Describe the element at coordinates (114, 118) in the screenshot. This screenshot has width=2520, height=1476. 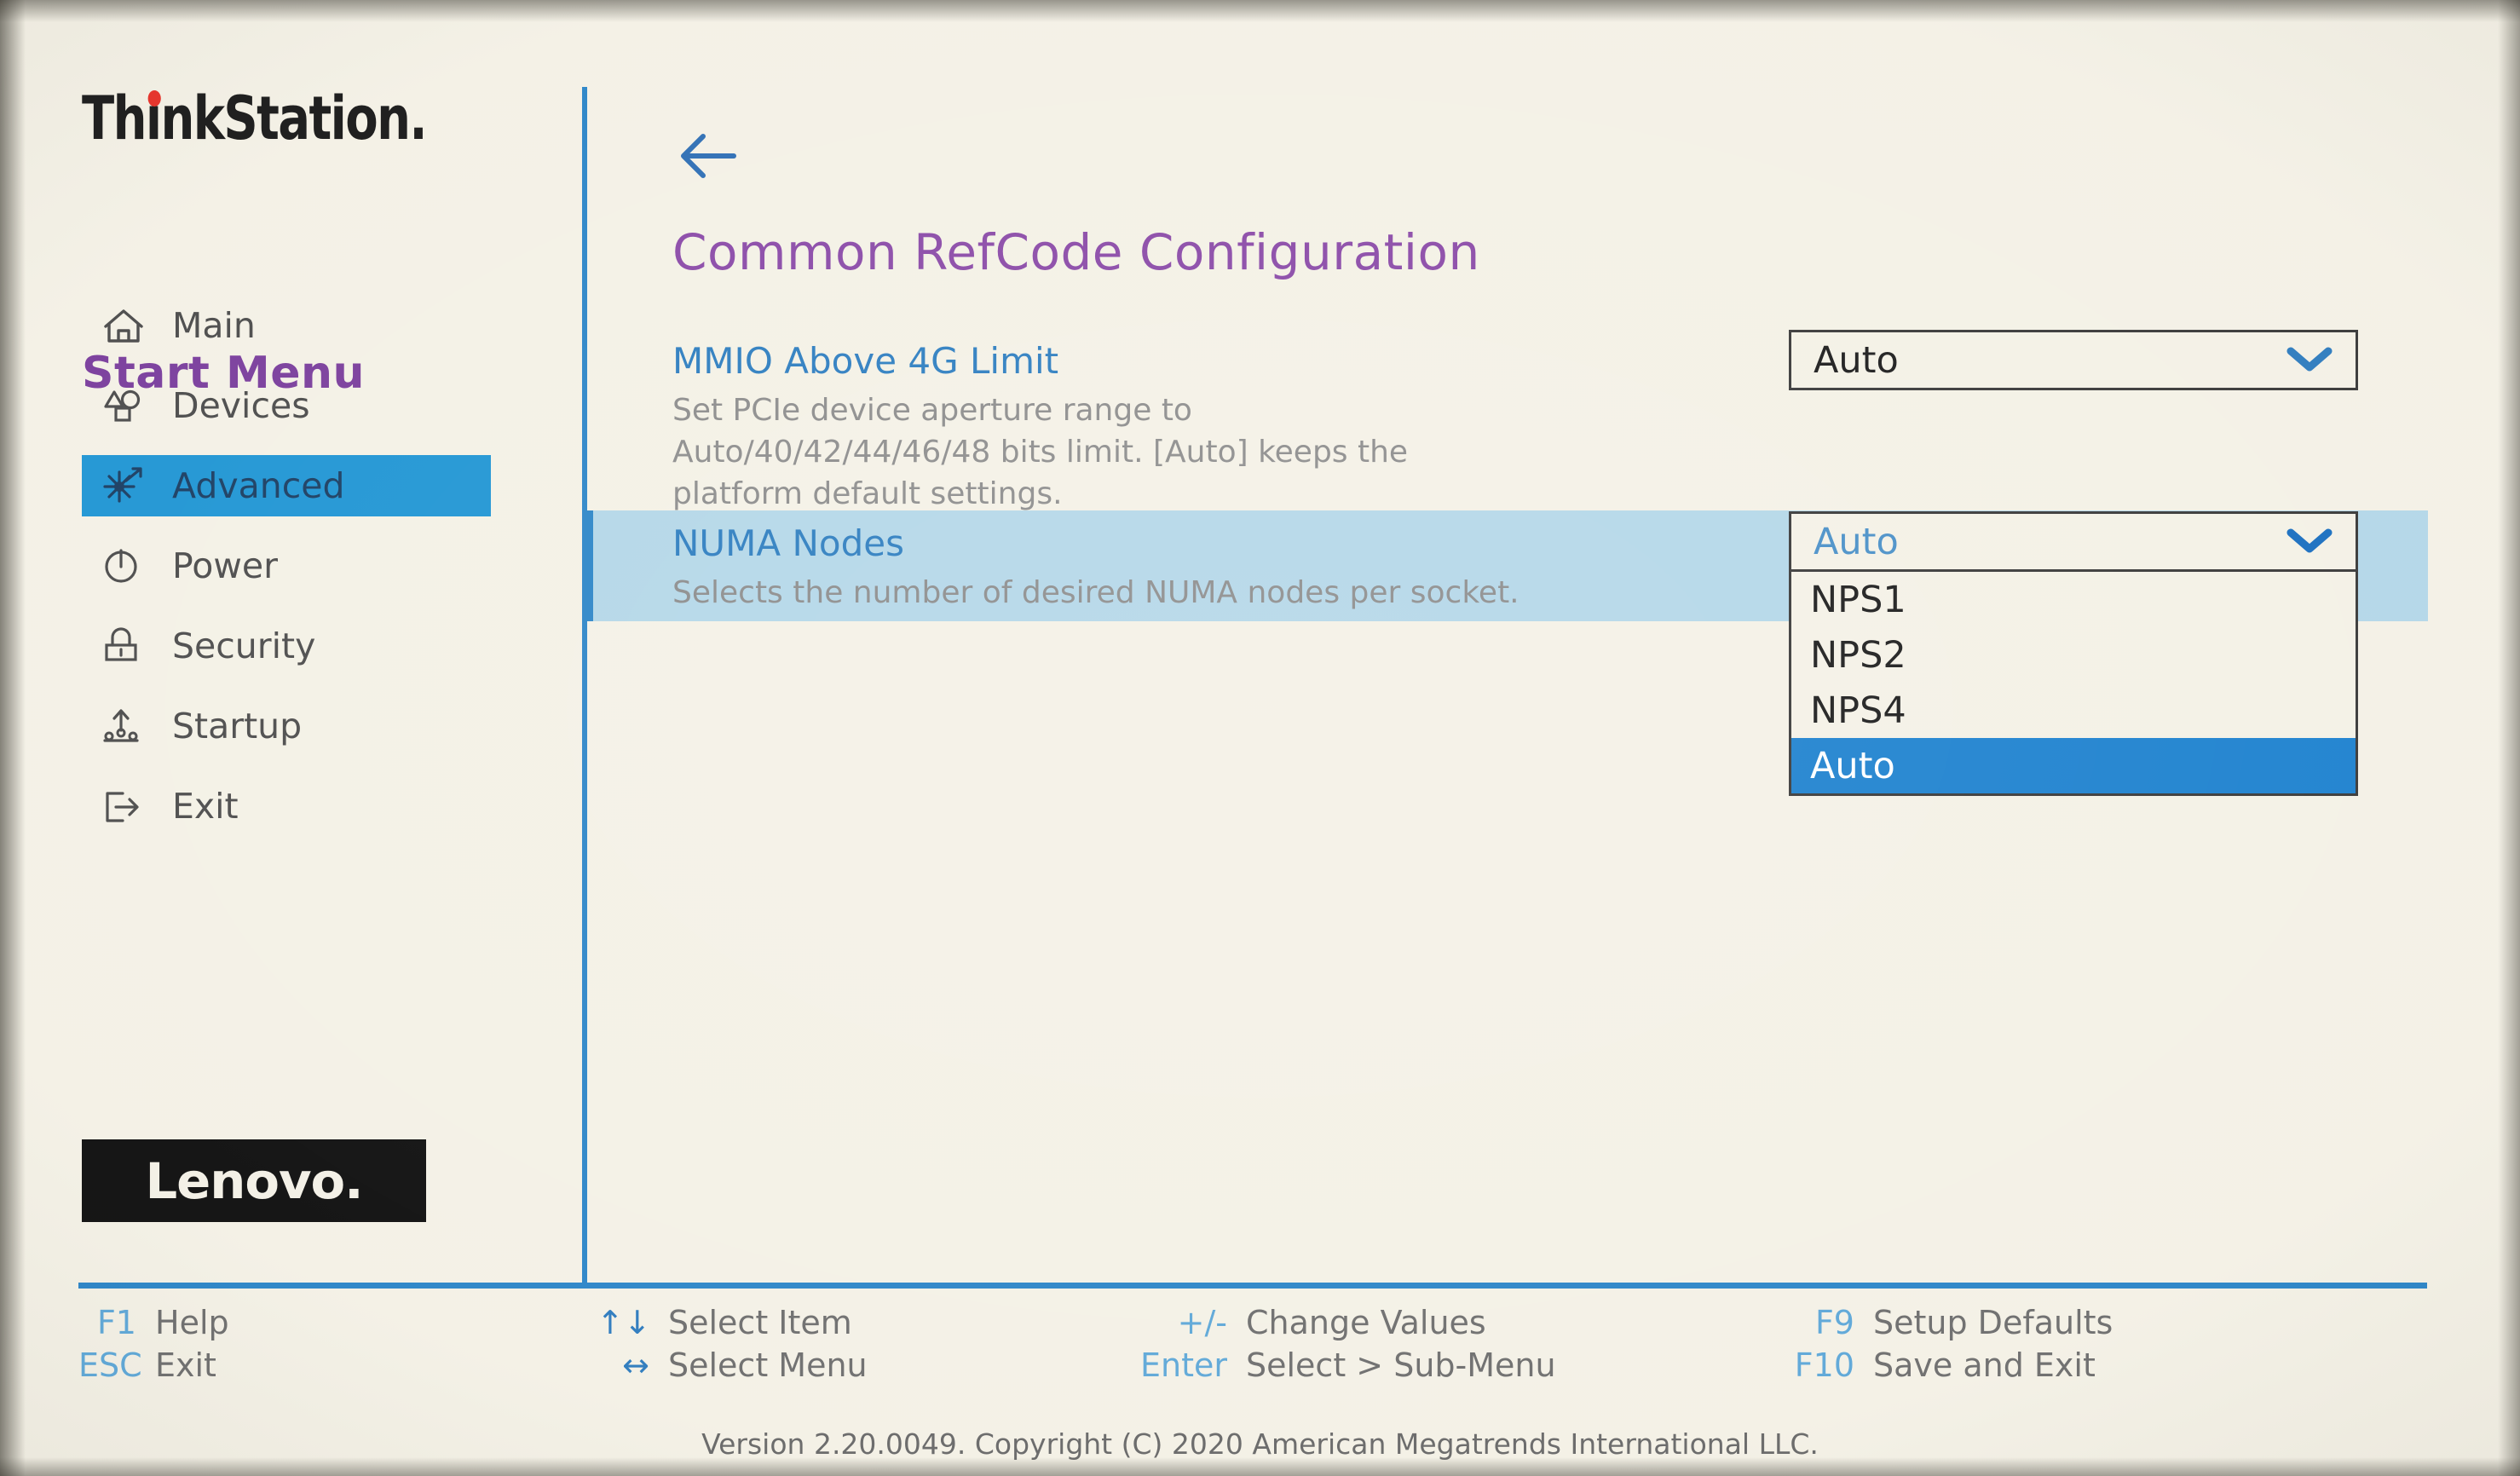
I see `thinkstation-logo-text-a: Th` at that location.